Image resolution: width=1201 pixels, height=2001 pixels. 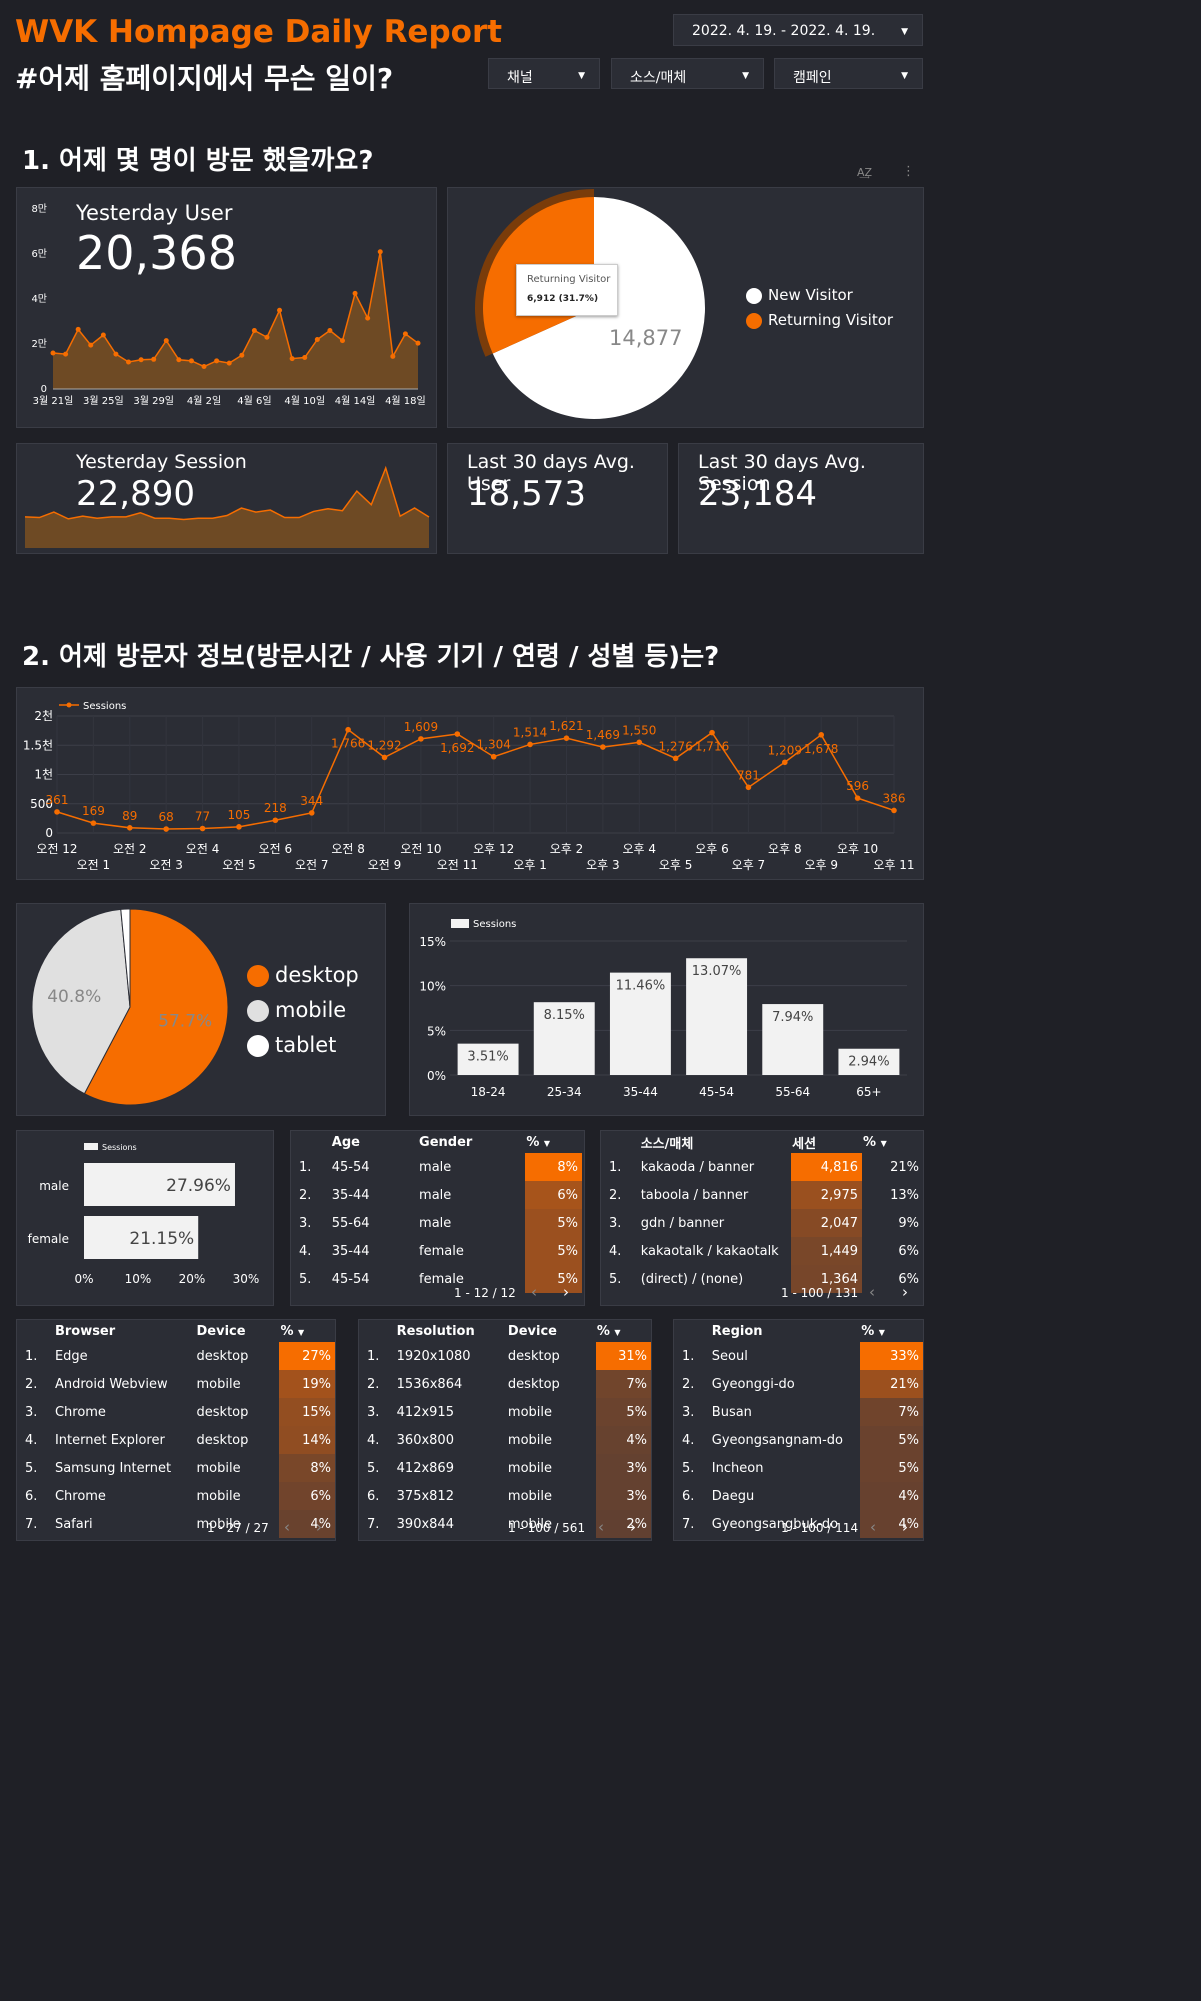 I want to click on table-row: 4. Gyeongsangnam-do 5%, so click(x=798, y=1440).